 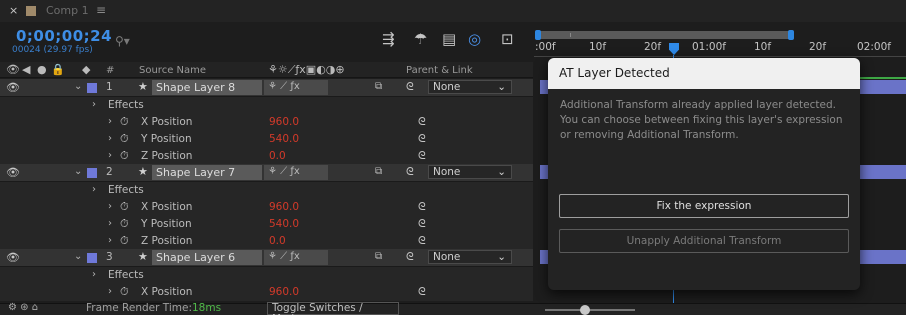 What do you see at coordinates (207, 87) in the screenshot?
I see `layer-name: Shape Layer 8` at bounding box center [207, 87].